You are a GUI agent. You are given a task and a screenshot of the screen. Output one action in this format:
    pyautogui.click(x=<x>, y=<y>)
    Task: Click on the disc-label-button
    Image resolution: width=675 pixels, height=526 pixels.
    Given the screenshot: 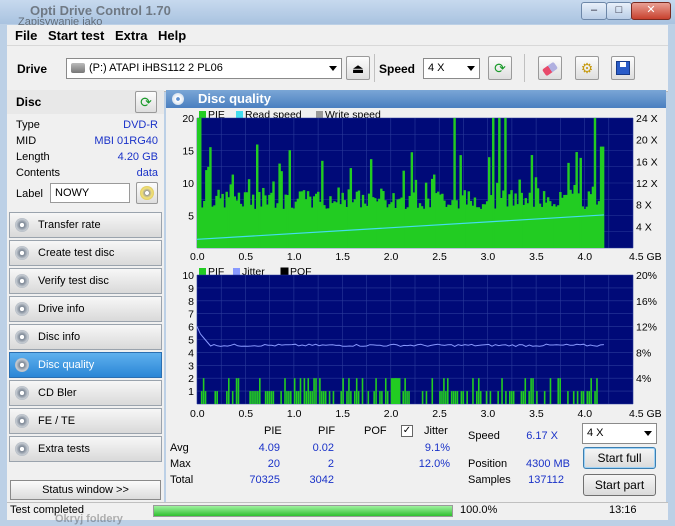 What is the action you would take?
    pyautogui.click(x=147, y=193)
    